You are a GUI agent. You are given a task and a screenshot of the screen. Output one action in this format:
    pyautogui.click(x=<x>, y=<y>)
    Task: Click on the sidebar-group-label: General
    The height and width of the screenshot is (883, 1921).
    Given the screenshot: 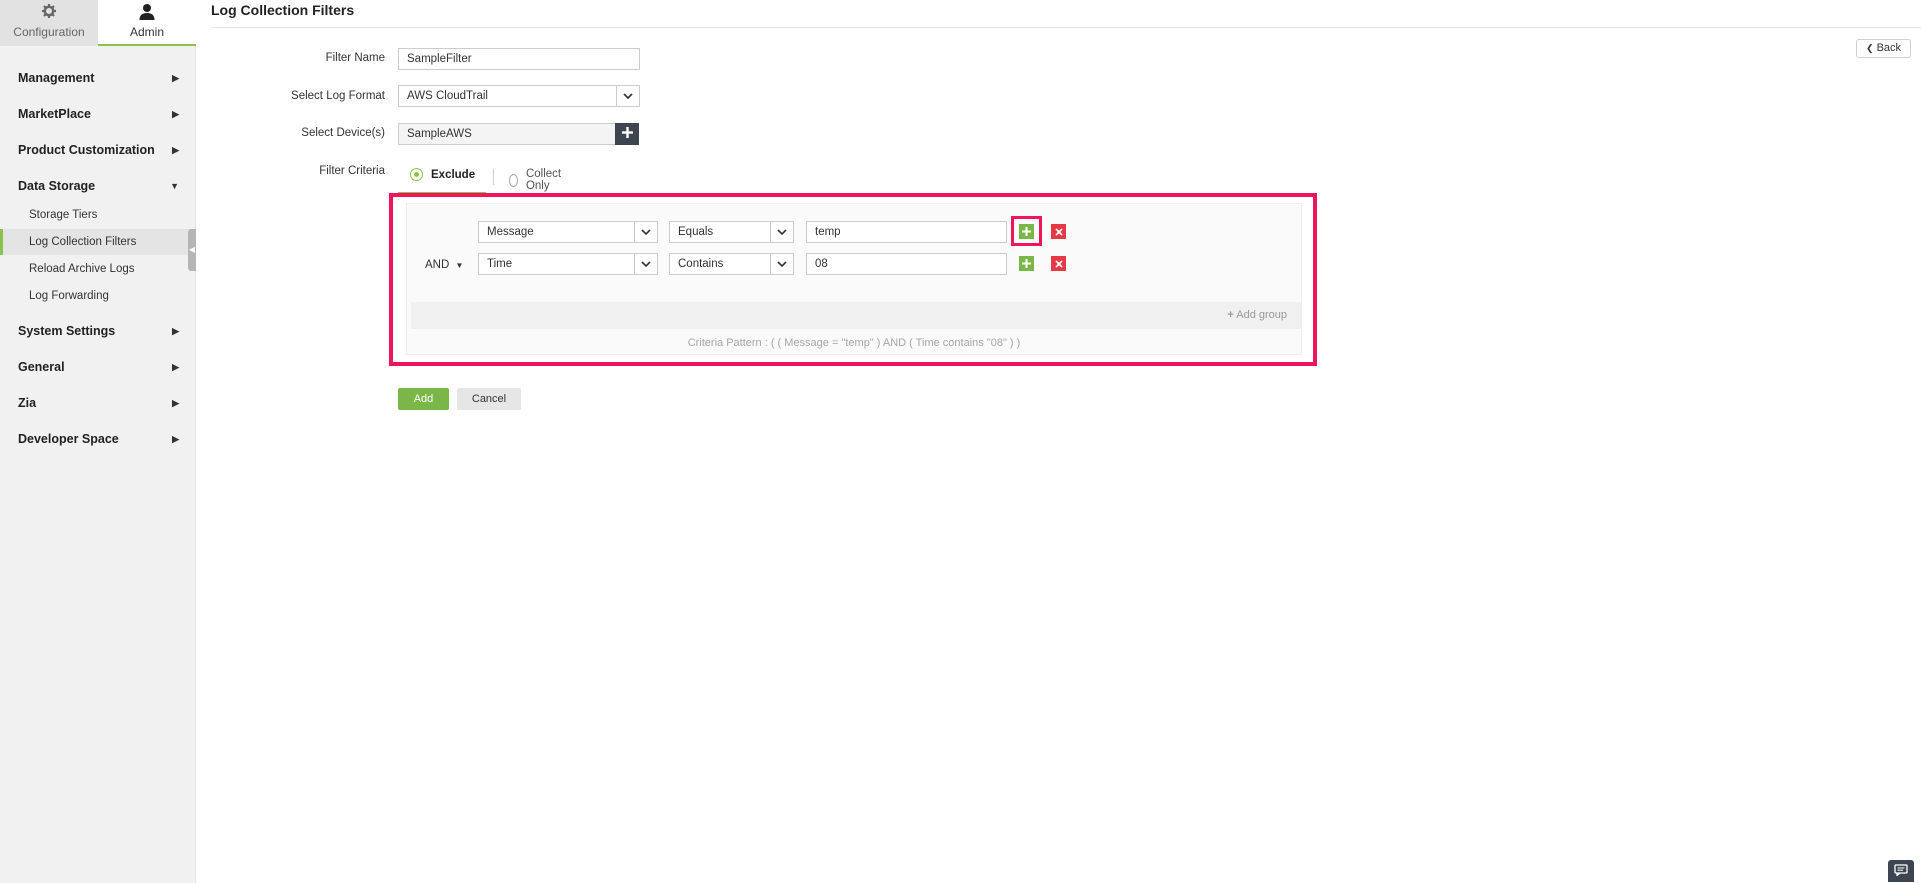 What is the action you would take?
    pyautogui.click(x=41, y=367)
    